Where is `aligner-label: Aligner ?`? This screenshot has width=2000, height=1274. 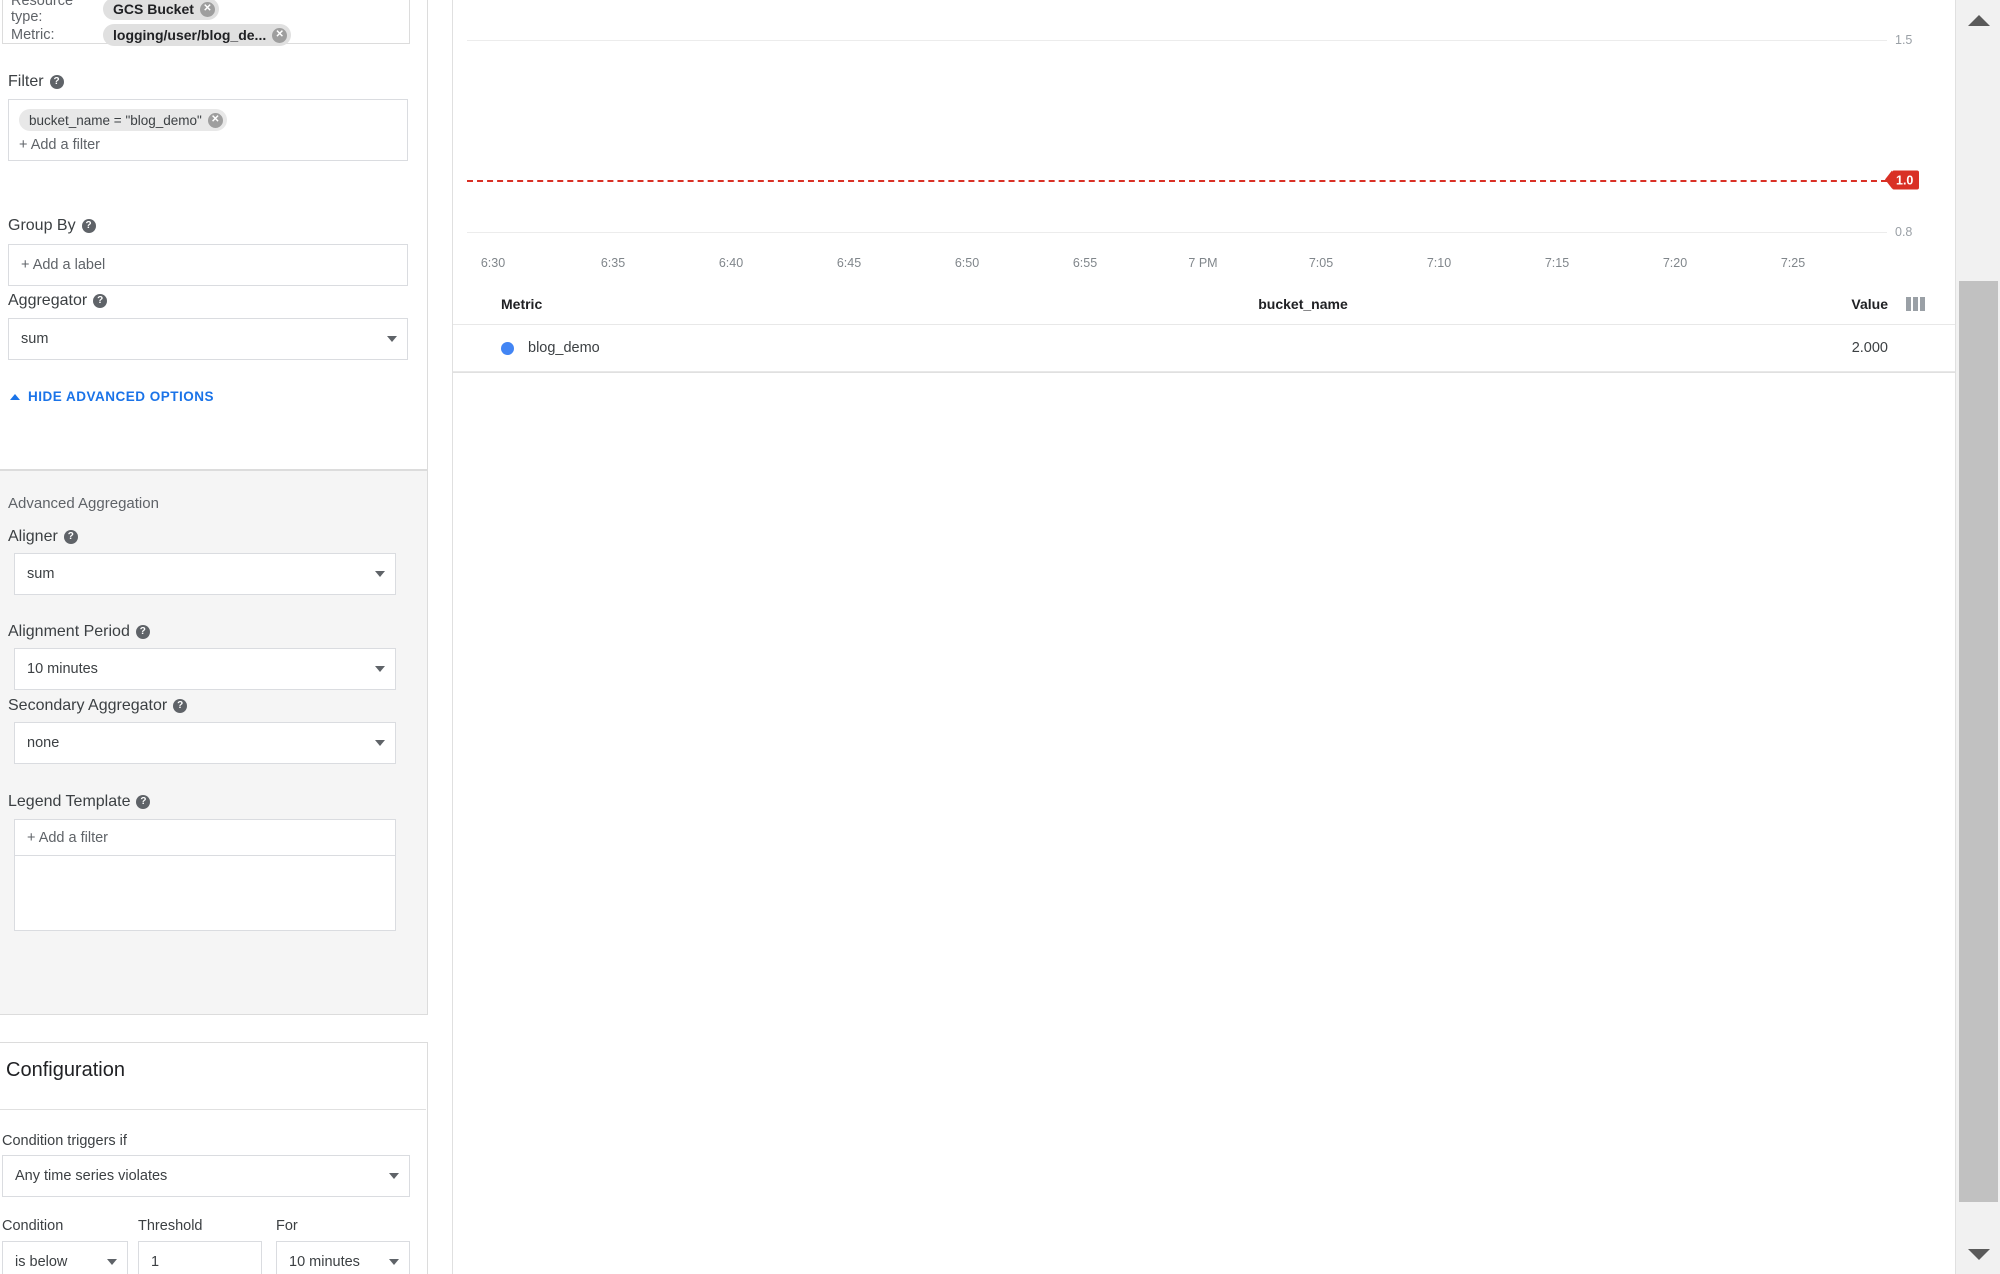 aligner-label: Aligner ? is located at coordinates (43, 537).